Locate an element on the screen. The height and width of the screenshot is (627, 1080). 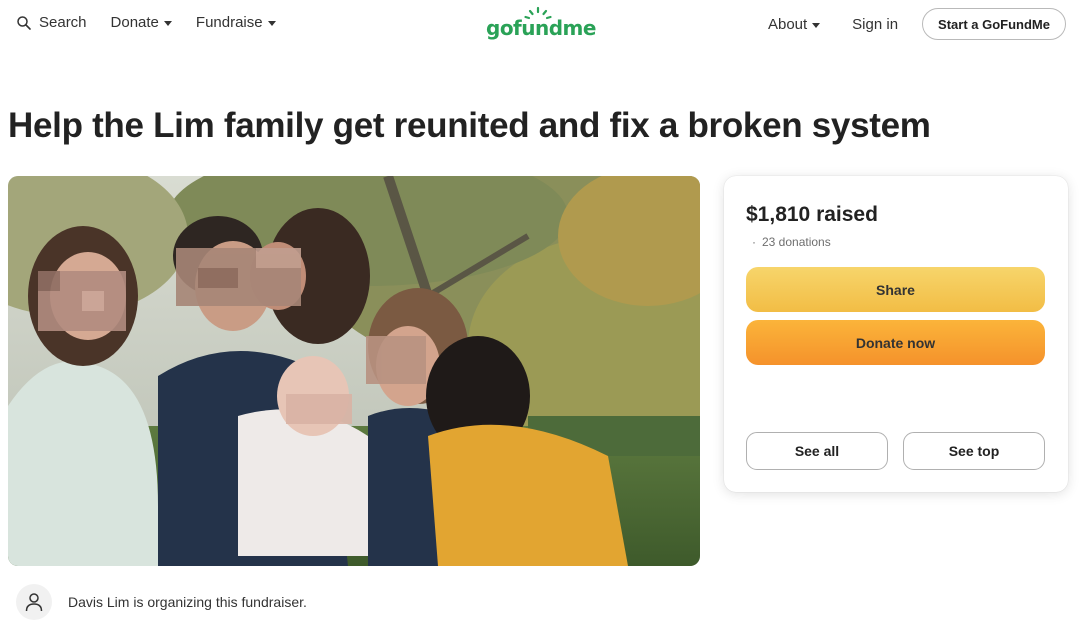
donation-count: · 23 donations is located at coordinates (791, 242).